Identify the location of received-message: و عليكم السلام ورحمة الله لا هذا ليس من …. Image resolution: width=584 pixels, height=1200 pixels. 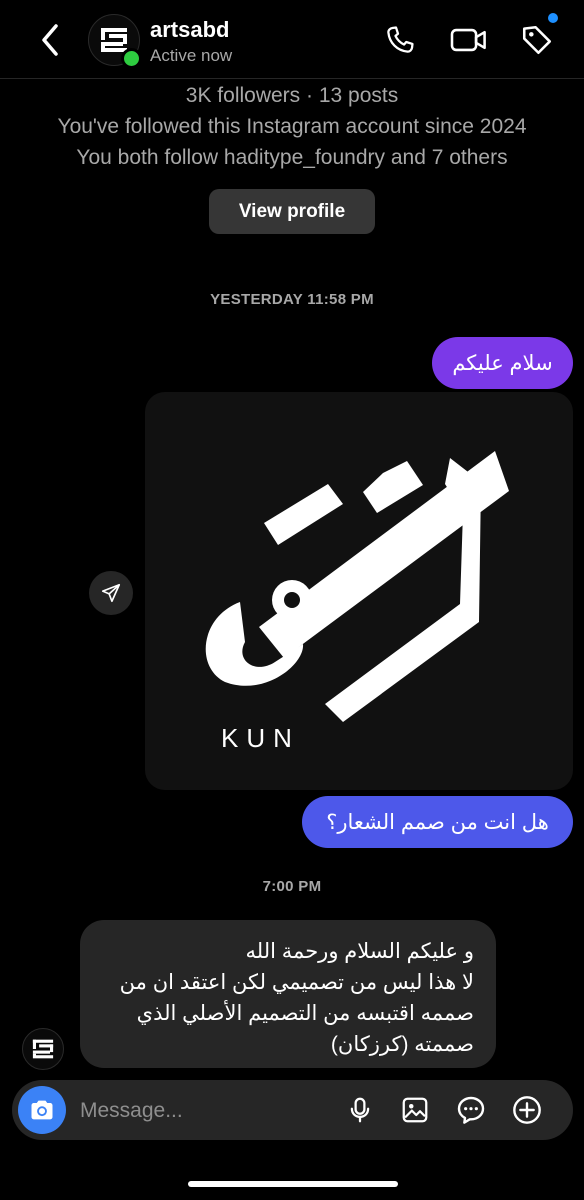
(288, 994).